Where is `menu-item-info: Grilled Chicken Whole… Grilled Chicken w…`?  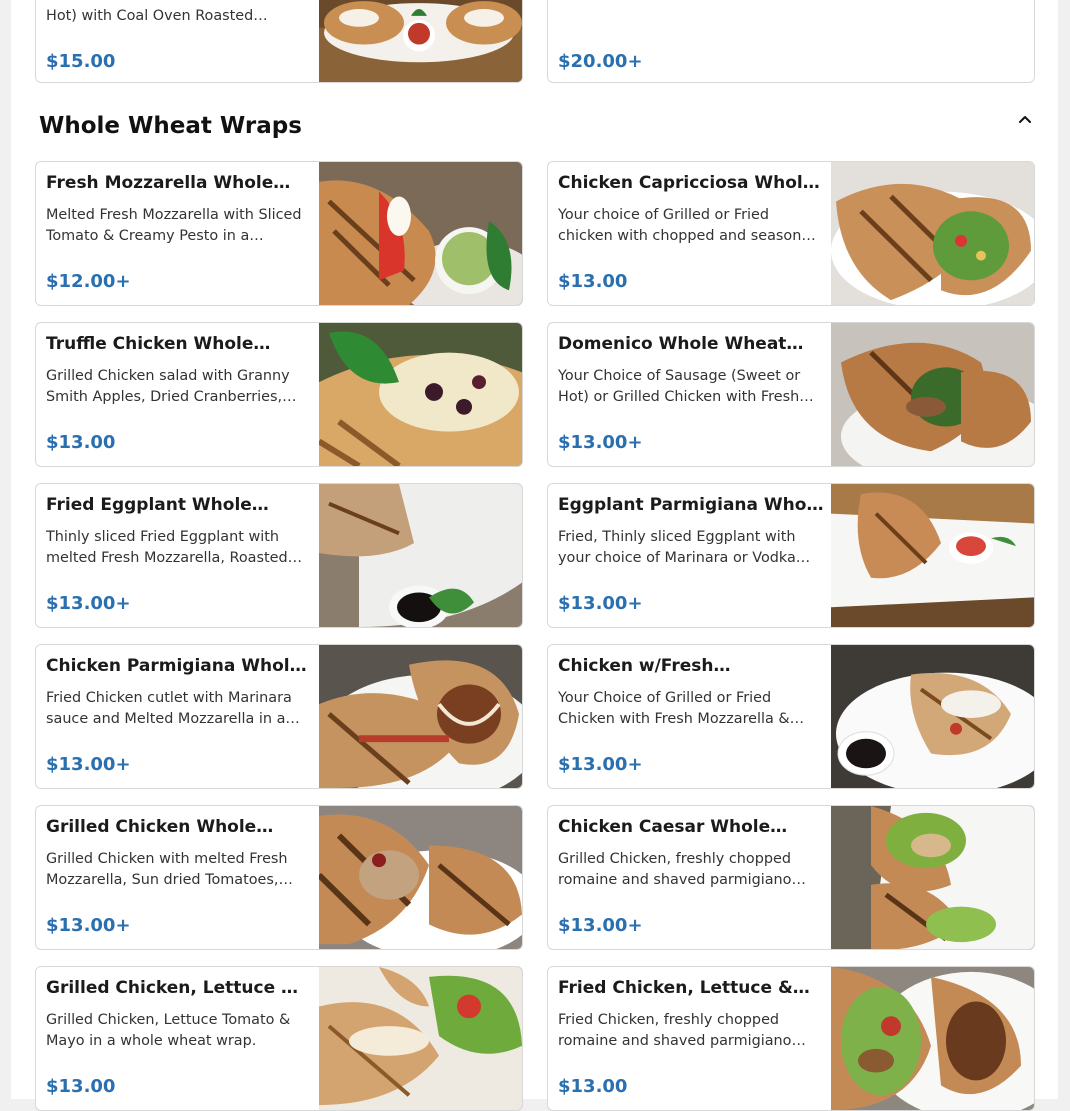 menu-item-info: Grilled Chicken Whole… Grilled Chicken w… is located at coordinates (179, 877).